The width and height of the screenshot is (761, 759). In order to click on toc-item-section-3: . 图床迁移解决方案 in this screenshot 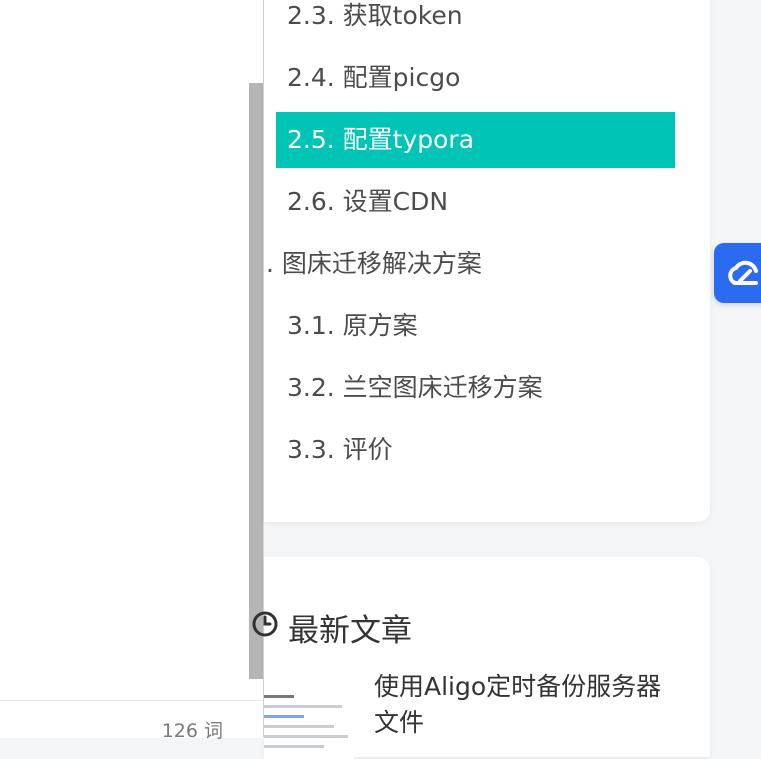, I will do `click(470, 264)`.